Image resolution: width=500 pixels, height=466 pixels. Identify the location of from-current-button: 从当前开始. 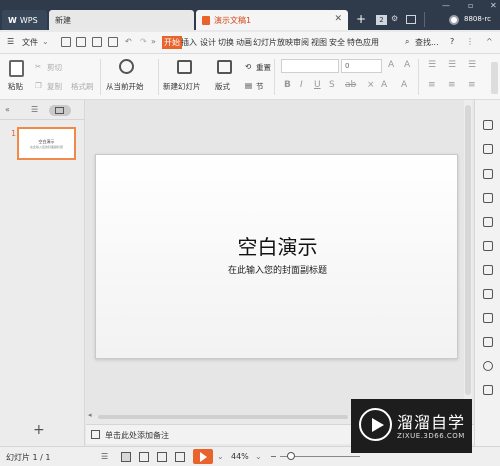
(125, 86).